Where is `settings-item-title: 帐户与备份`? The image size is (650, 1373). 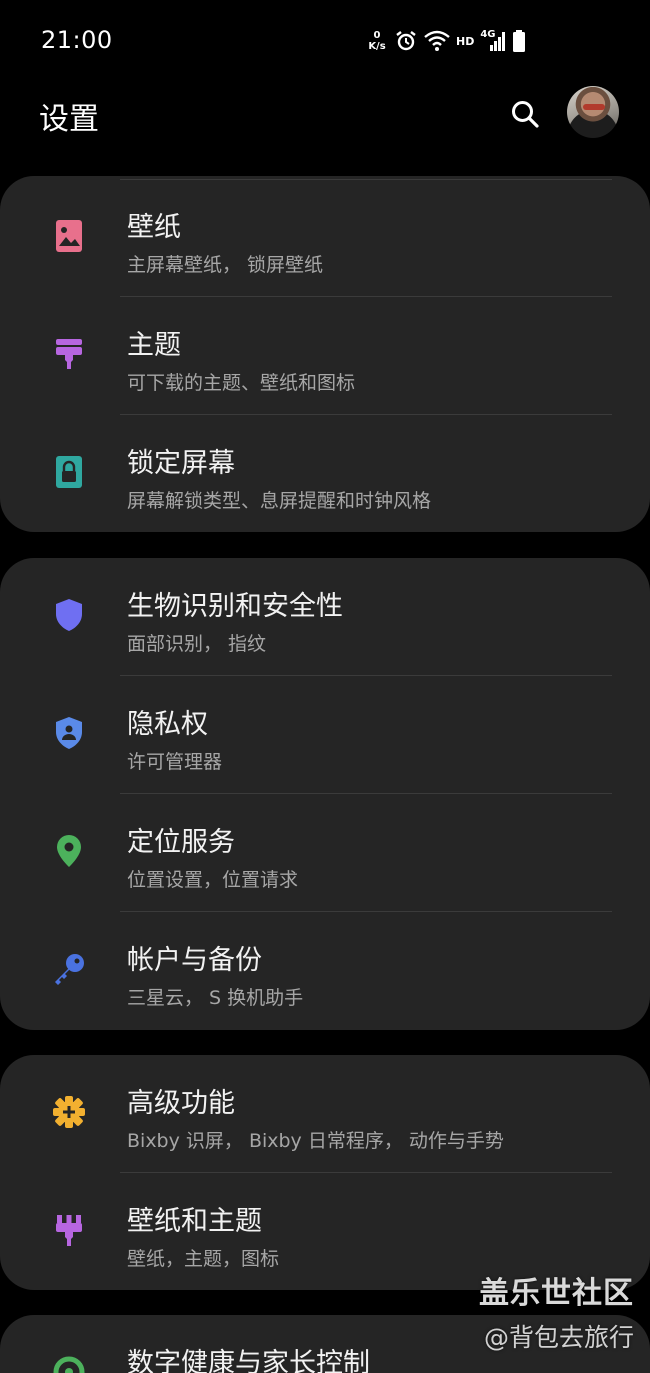 settings-item-title: 帐户与备份 is located at coordinates (194, 960).